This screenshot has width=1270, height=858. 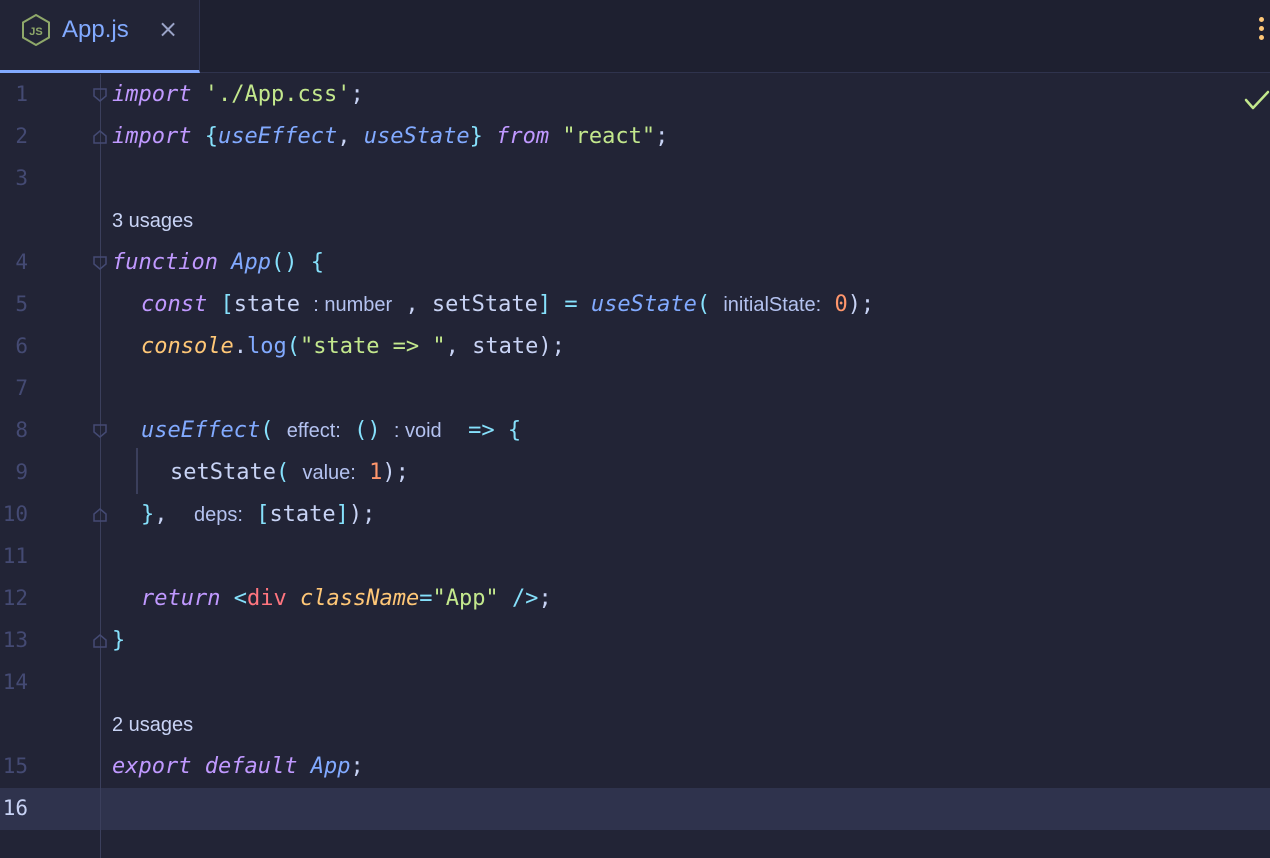 What do you see at coordinates (772, 305) in the screenshot?
I see `param-hint: initialState:` at bounding box center [772, 305].